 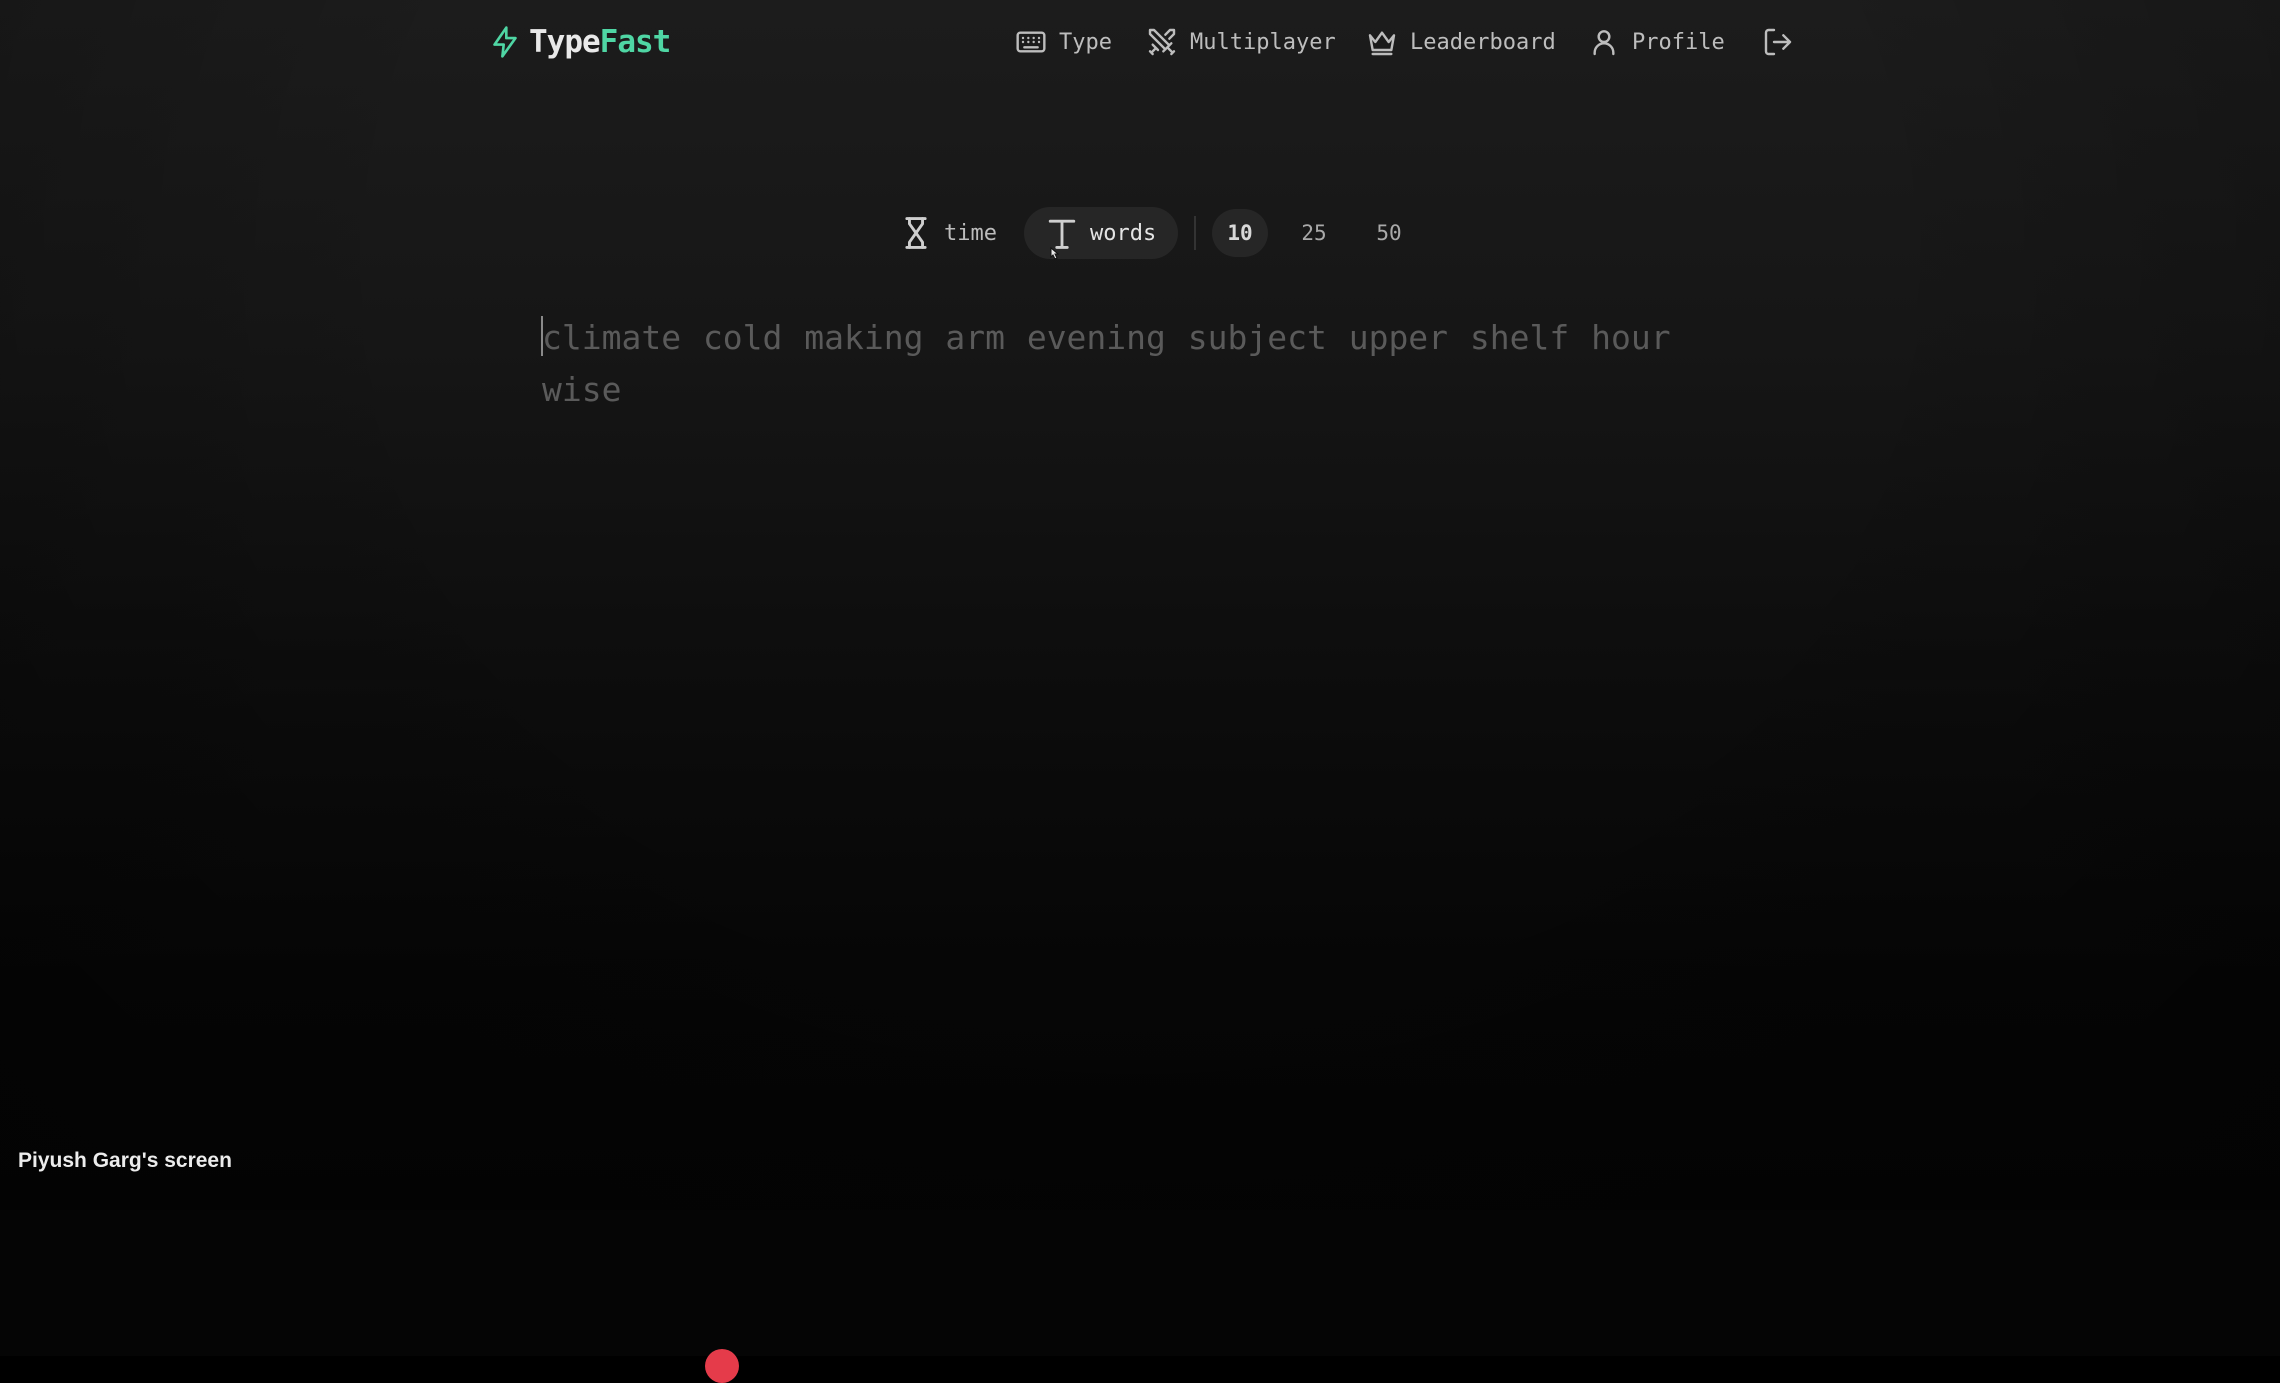 What do you see at coordinates (916, 233) in the screenshot?
I see `hourglass-icon` at bounding box center [916, 233].